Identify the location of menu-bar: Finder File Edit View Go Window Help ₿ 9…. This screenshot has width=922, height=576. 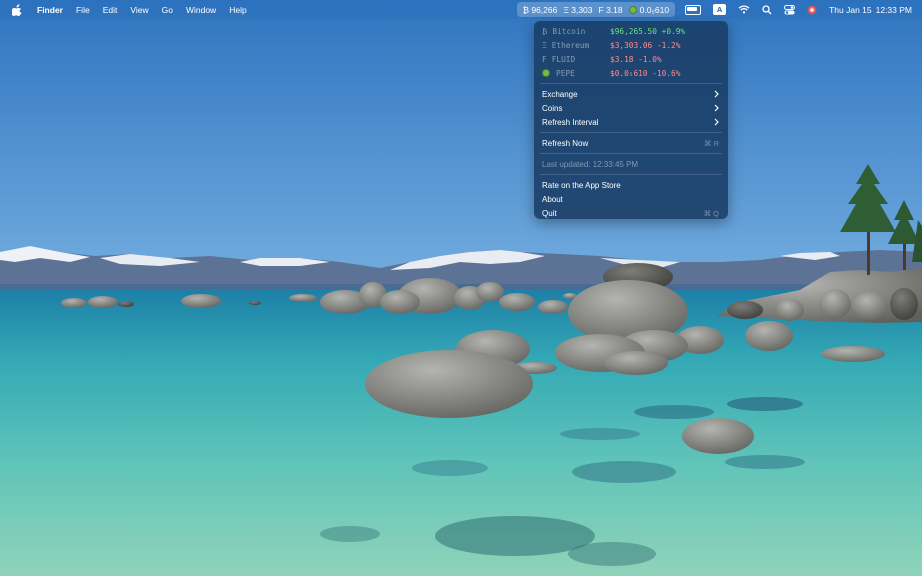
(461, 9).